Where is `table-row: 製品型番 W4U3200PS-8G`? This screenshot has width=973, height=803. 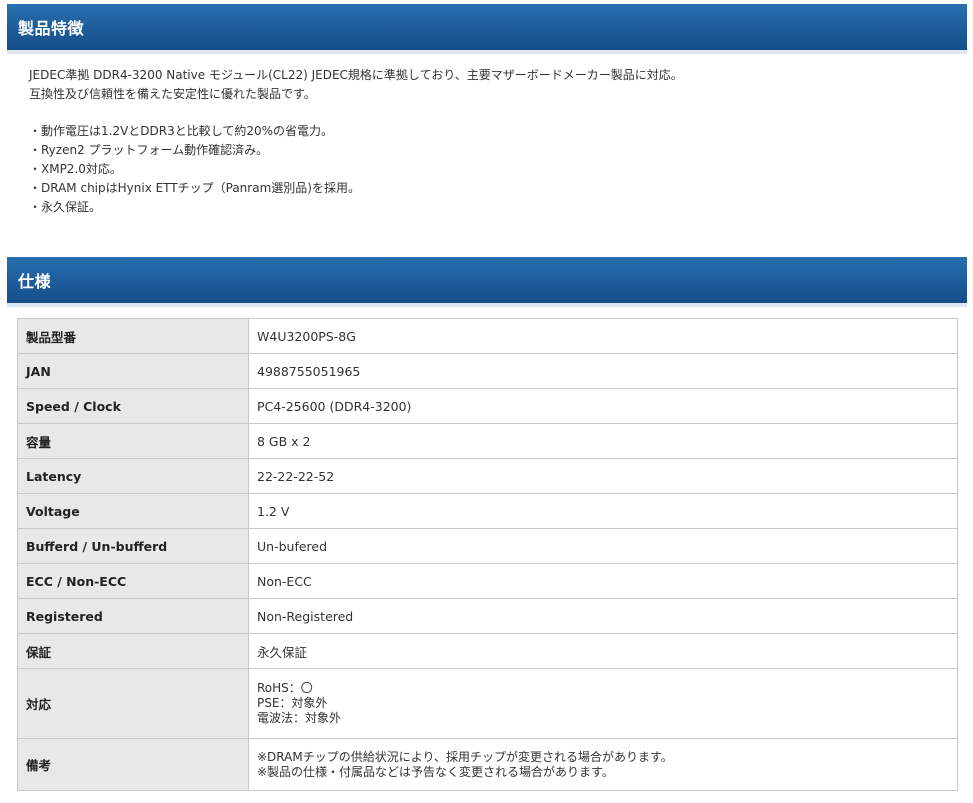 table-row: 製品型番 W4U3200PS-8G is located at coordinates (487, 336).